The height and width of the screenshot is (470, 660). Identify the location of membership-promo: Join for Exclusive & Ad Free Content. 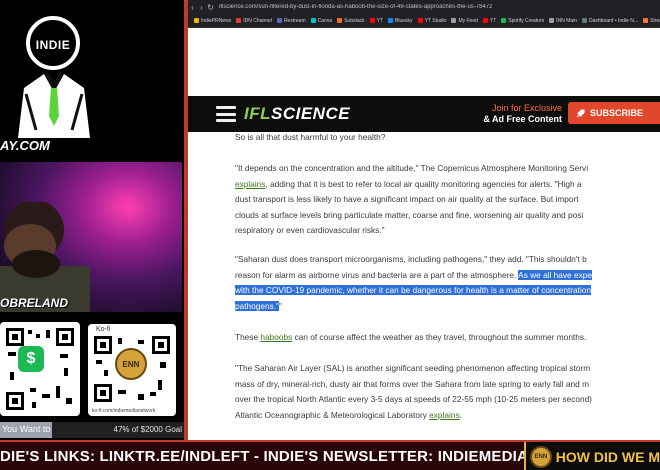
(518, 114).